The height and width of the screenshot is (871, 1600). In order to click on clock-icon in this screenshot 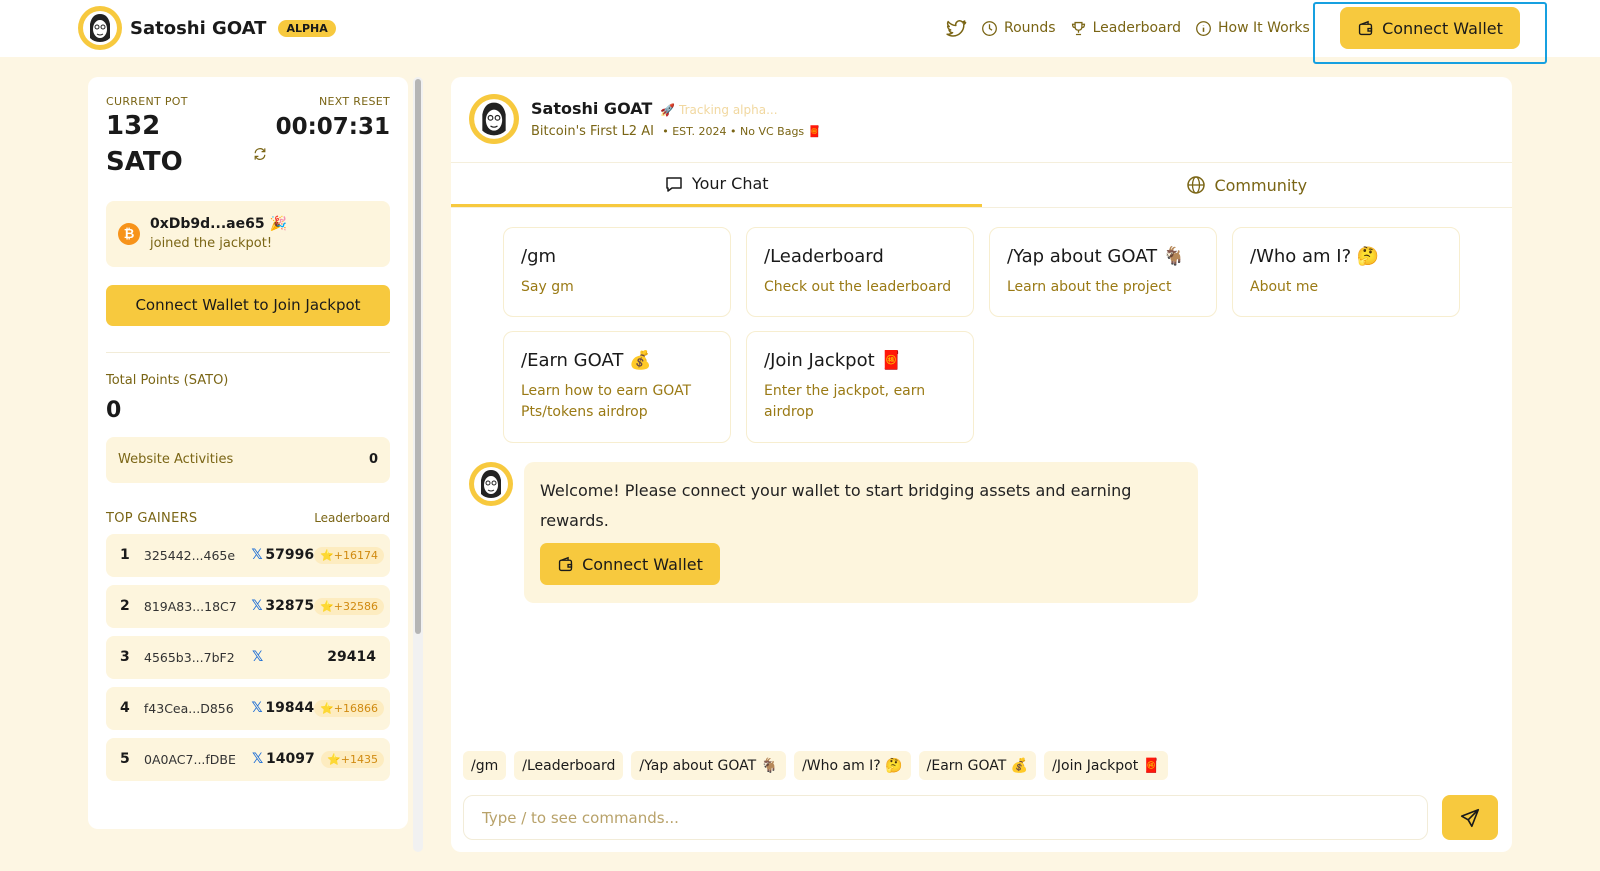, I will do `click(989, 28)`.